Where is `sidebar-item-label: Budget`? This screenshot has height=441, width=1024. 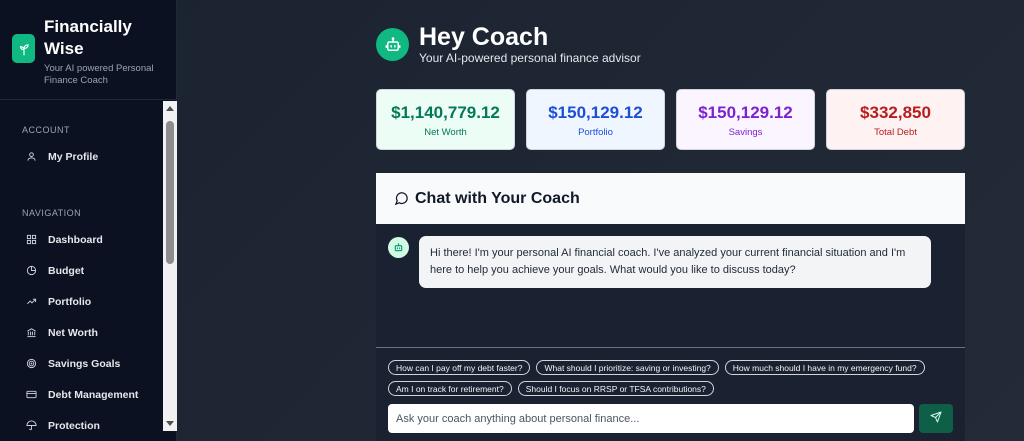
sidebar-item-label: Budget is located at coordinates (66, 270).